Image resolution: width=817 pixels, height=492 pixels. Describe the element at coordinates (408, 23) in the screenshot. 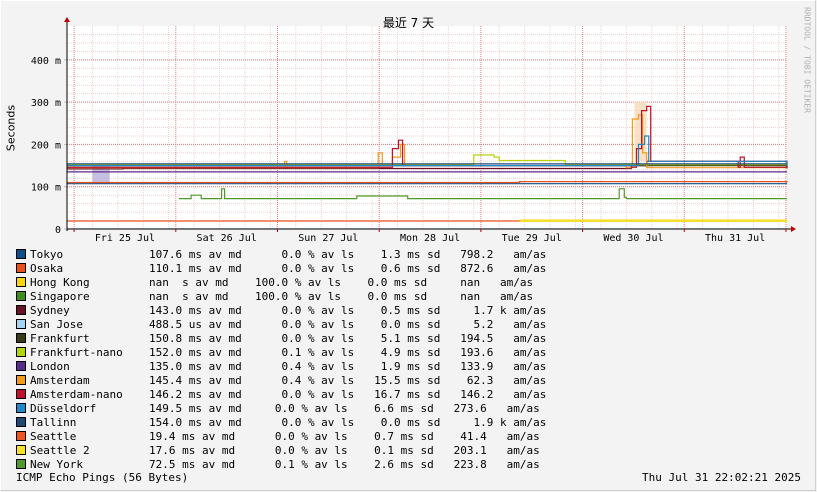

I see `chart-title: 最近 7 天` at that location.